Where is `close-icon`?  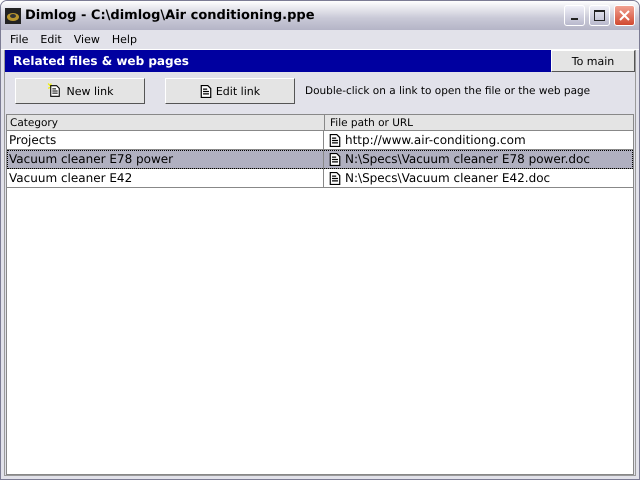
close-icon is located at coordinates (624, 15).